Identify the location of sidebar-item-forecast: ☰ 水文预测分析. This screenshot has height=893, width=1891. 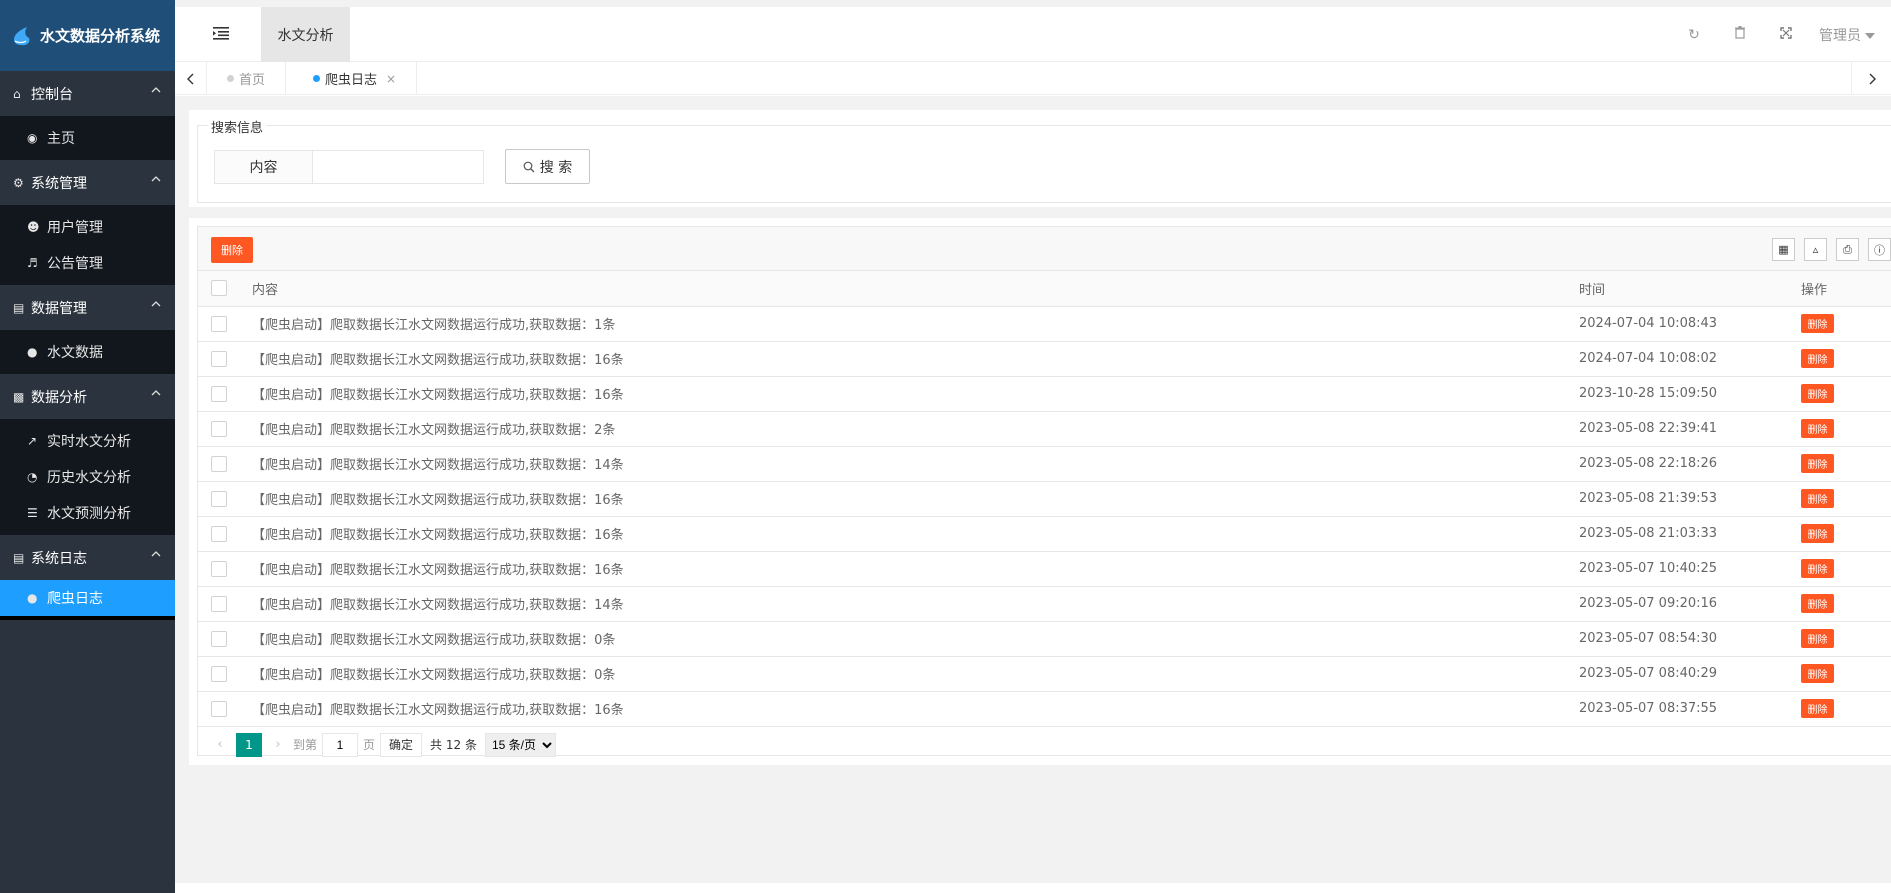
(87, 513).